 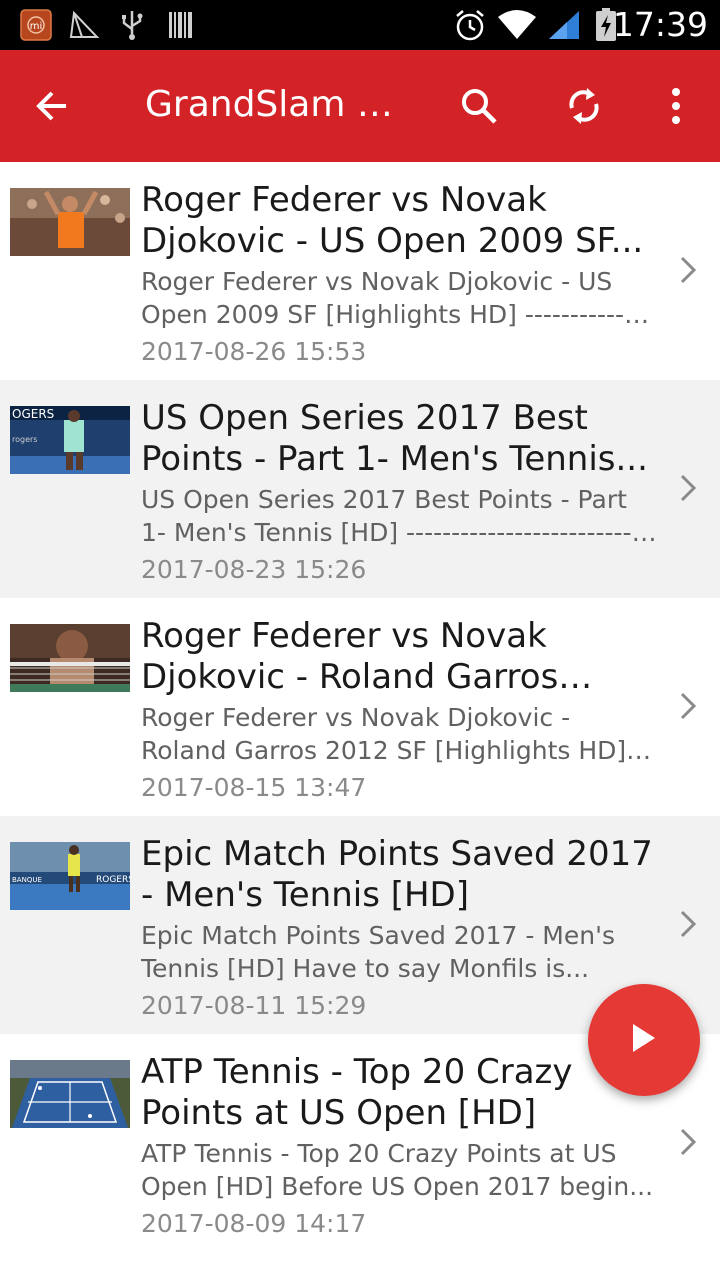 I want to click on svg-text: BANQUE, so click(x=27, y=880).